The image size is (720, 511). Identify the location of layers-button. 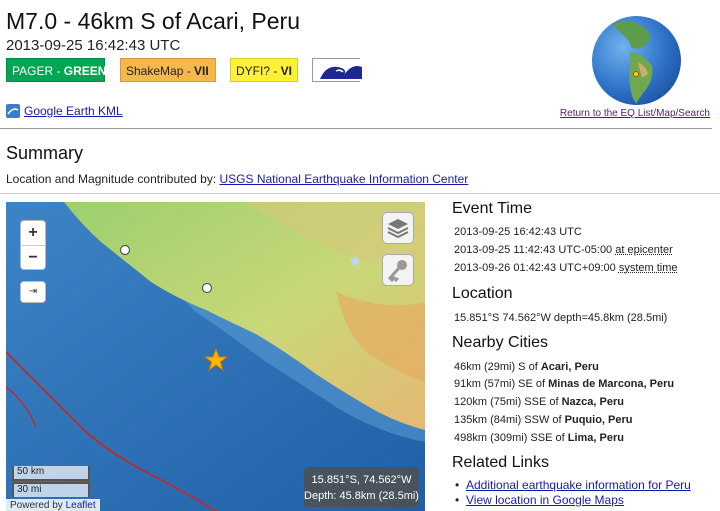
(398, 228).